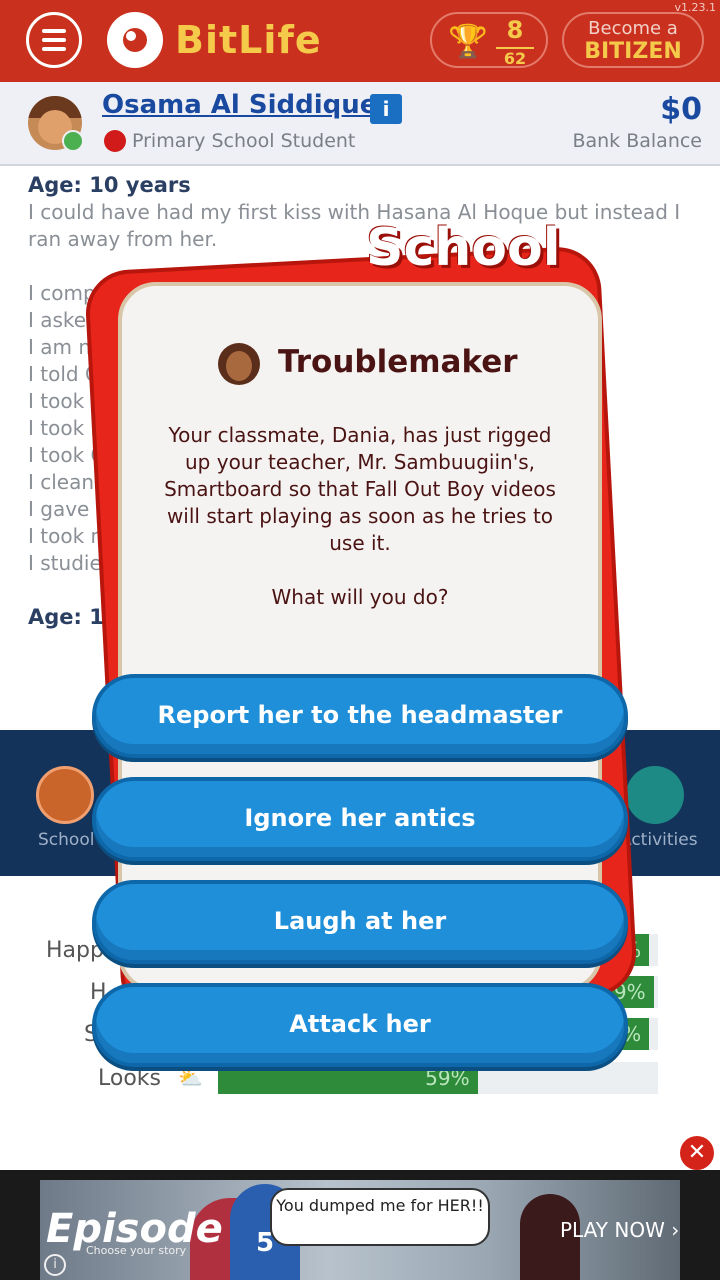  What do you see at coordinates (463, 248) in the screenshot?
I see `modal-category-title: School` at bounding box center [463, 248].